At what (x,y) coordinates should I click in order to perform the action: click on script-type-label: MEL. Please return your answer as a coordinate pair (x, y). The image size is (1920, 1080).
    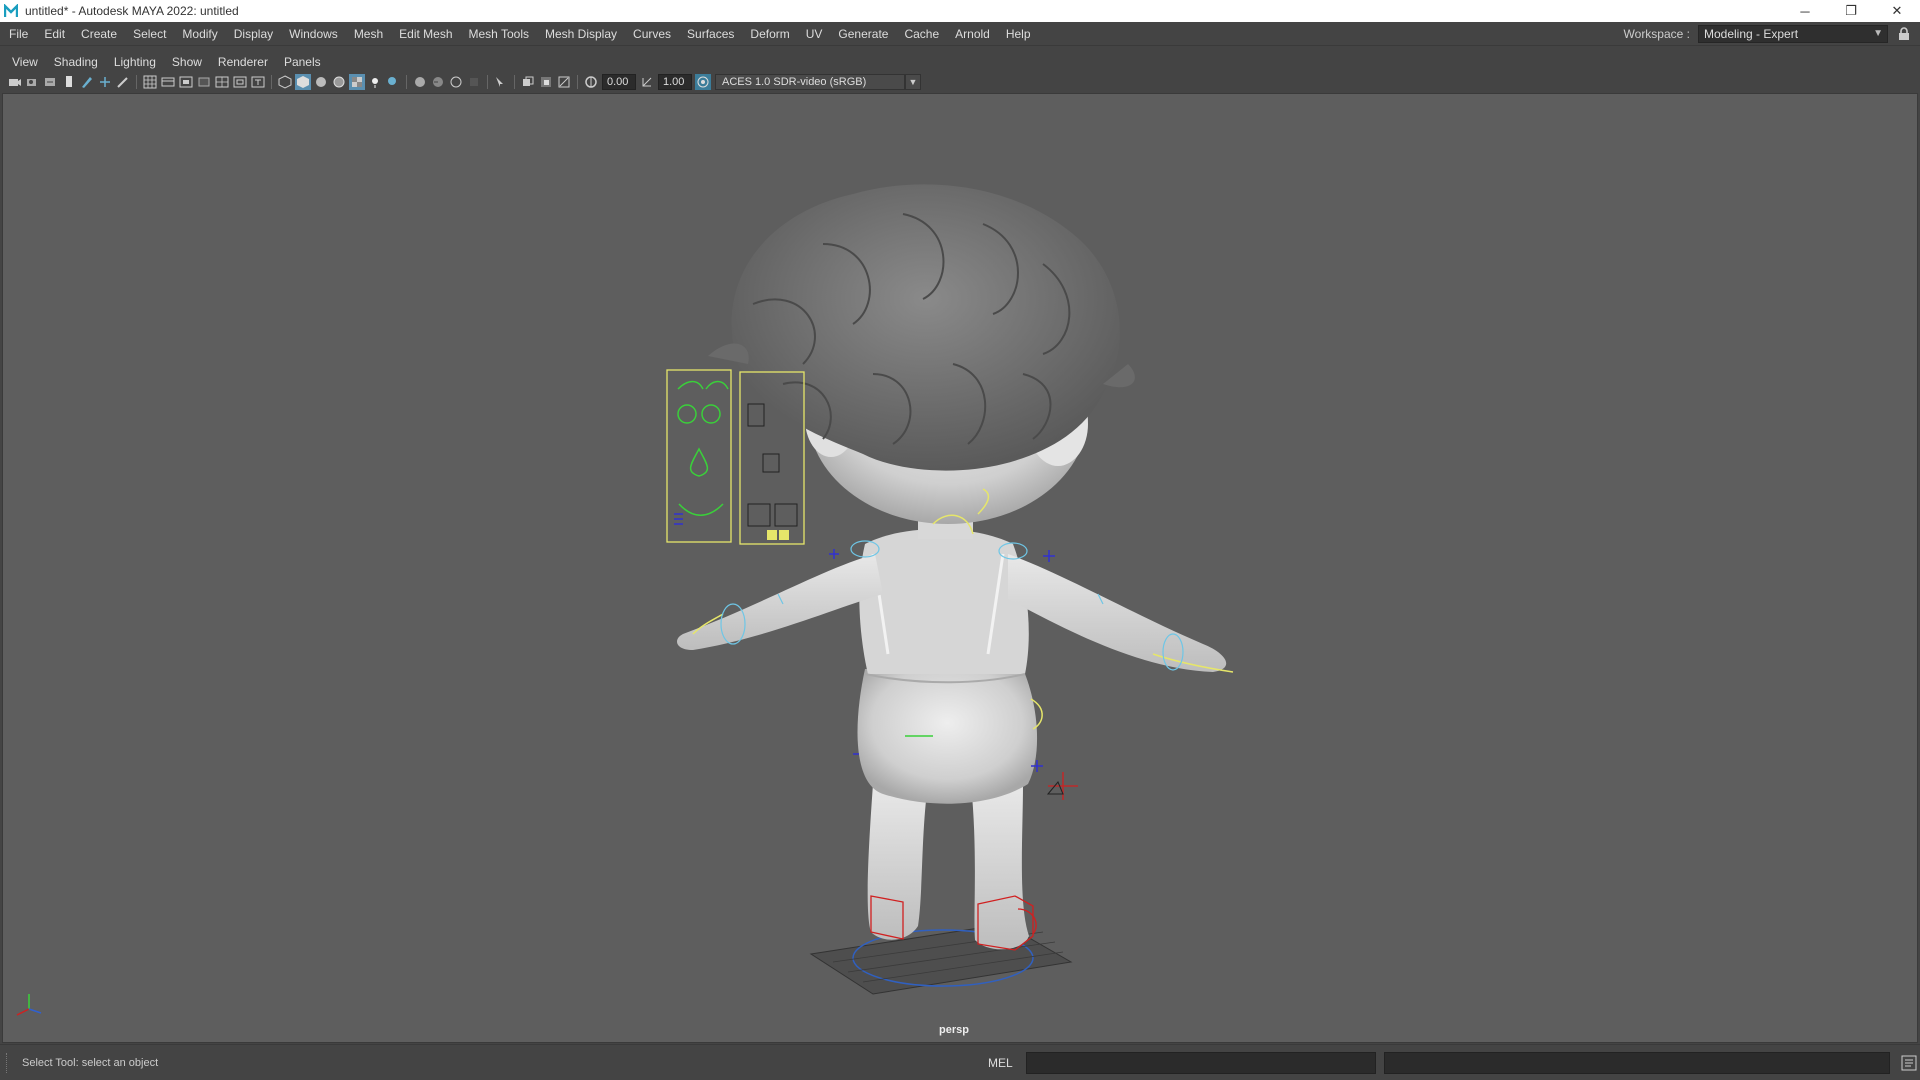
    Looking at the image, I should click on (1003, 1063).